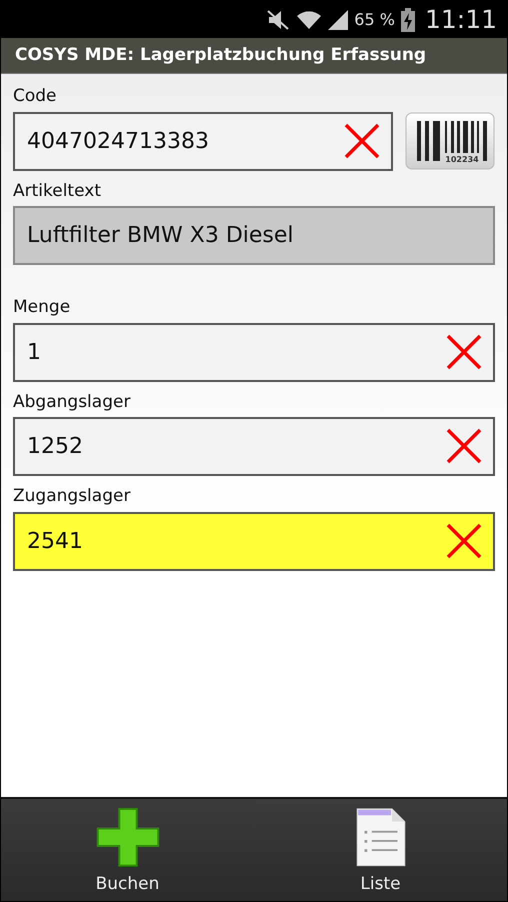  What do you see at coordinates (35, 96) in the screenshot?
I see `field-label: Code` at bounding box center [35, 96].